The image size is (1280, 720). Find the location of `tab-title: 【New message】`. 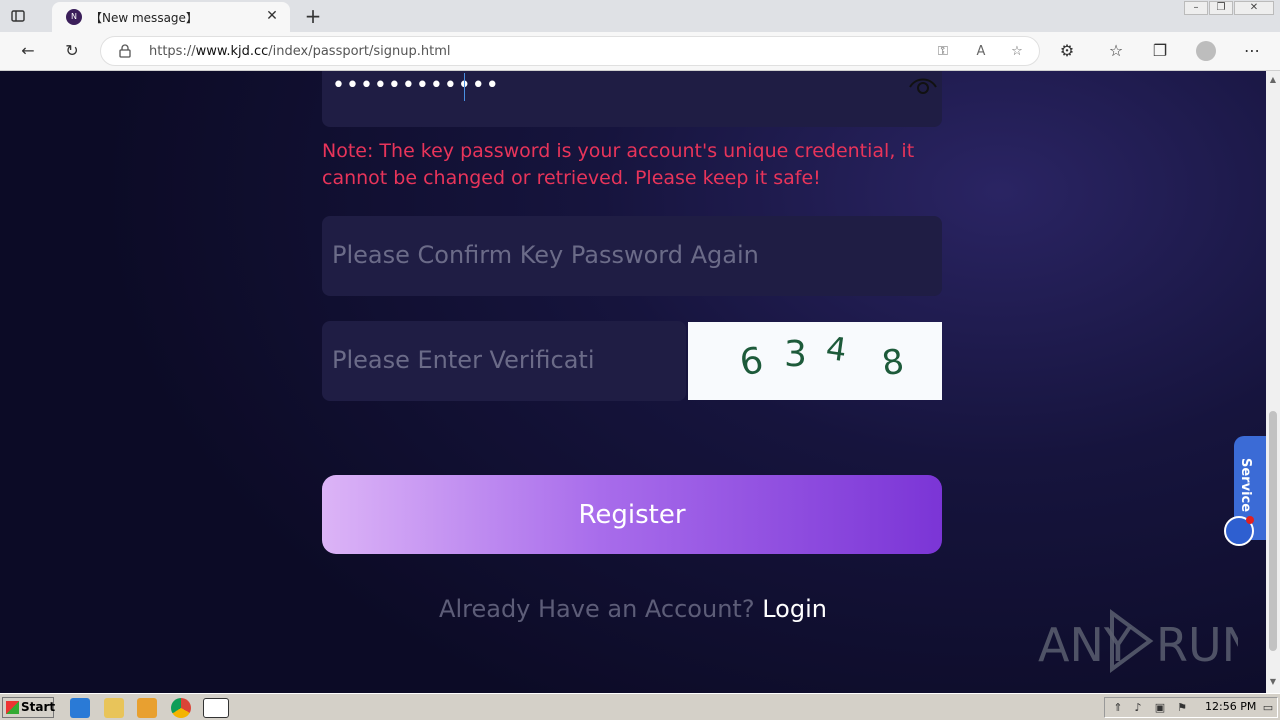

tab-title: 【New message】 is located at coordinates (144, 18).